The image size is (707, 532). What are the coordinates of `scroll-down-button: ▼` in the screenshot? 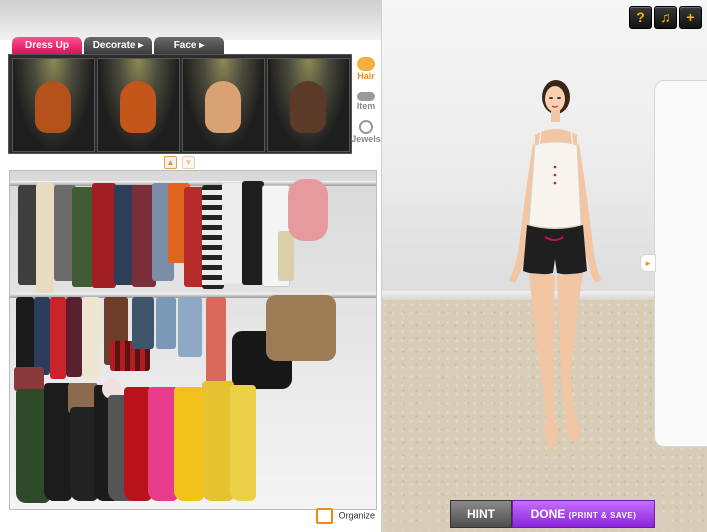 It's located at (188, 162).